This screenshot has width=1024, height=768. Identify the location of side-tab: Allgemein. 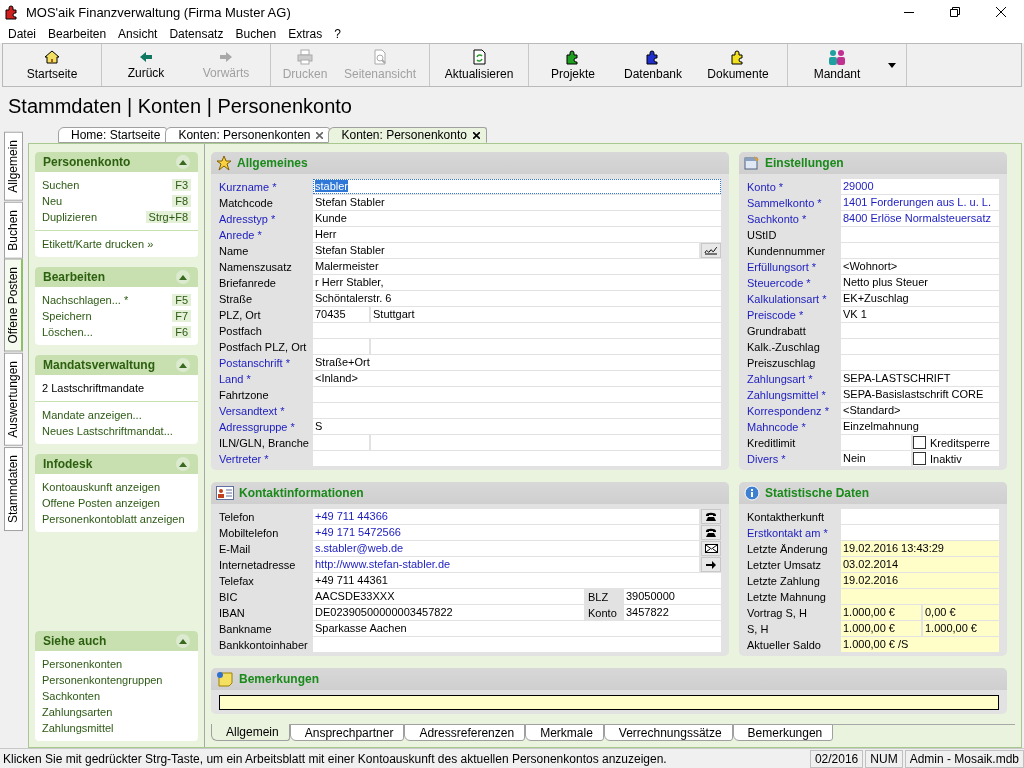
(13, 166).